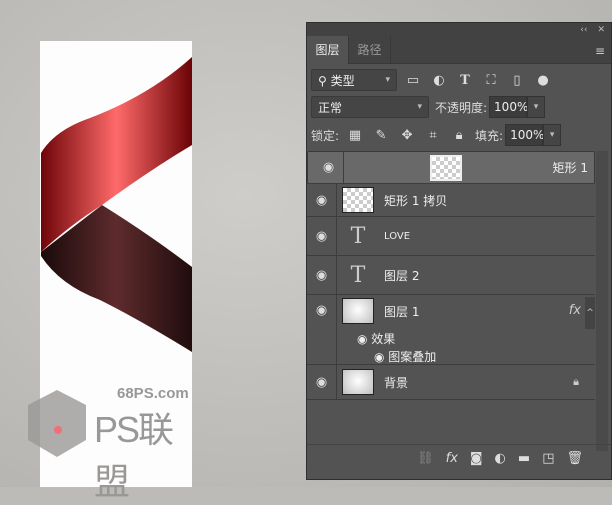 The height and width of the screenshot is (505, 612). Describe the element at coordinates (325, 135) in the screenshot. I see `lock-label: 锁定:` at that location.